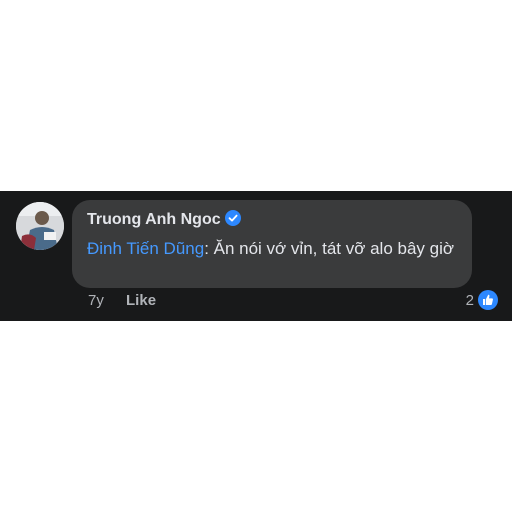 The width and height of the screenshot is (512, 512). What do you see at coordinates (145, 248) in the screenshot?
I see `mention-link: Đinh Tiến Dũng` at bounding box center [145, 248].